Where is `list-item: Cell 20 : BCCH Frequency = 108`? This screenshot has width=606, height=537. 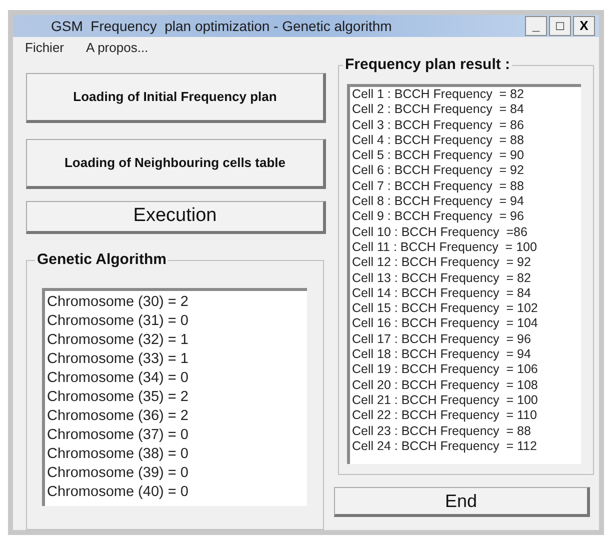 list-item: Cell 20 : BCCH Frequency = 108 is located at coordinates (466, 385).